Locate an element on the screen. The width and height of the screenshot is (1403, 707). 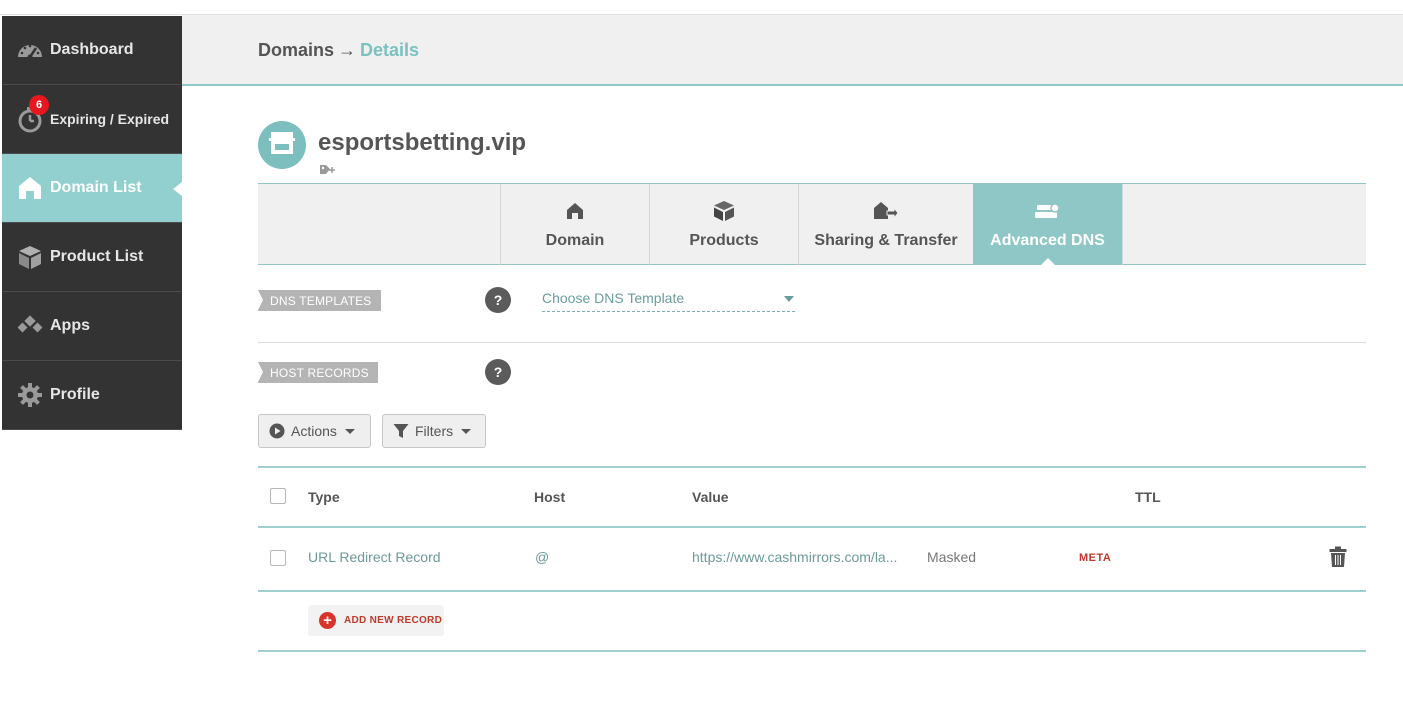
sidebar-item-apps: Apps is located at coordinates (92, 326).